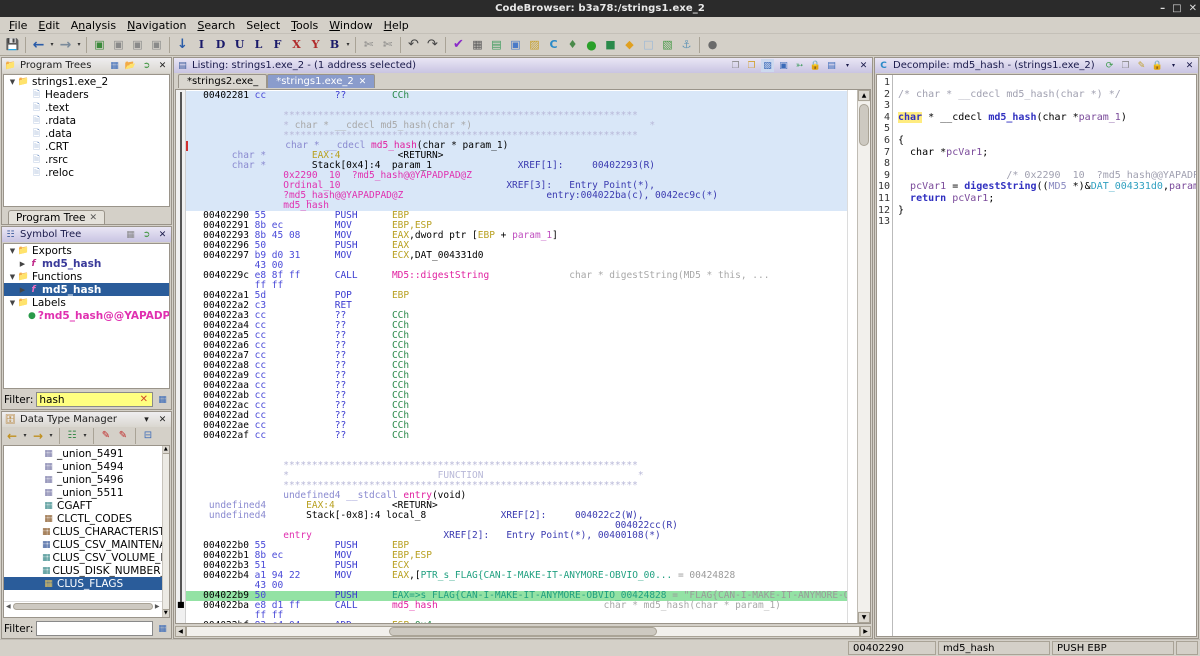  I want to click on scroll-down-icon: ▼, so click(165, 613).